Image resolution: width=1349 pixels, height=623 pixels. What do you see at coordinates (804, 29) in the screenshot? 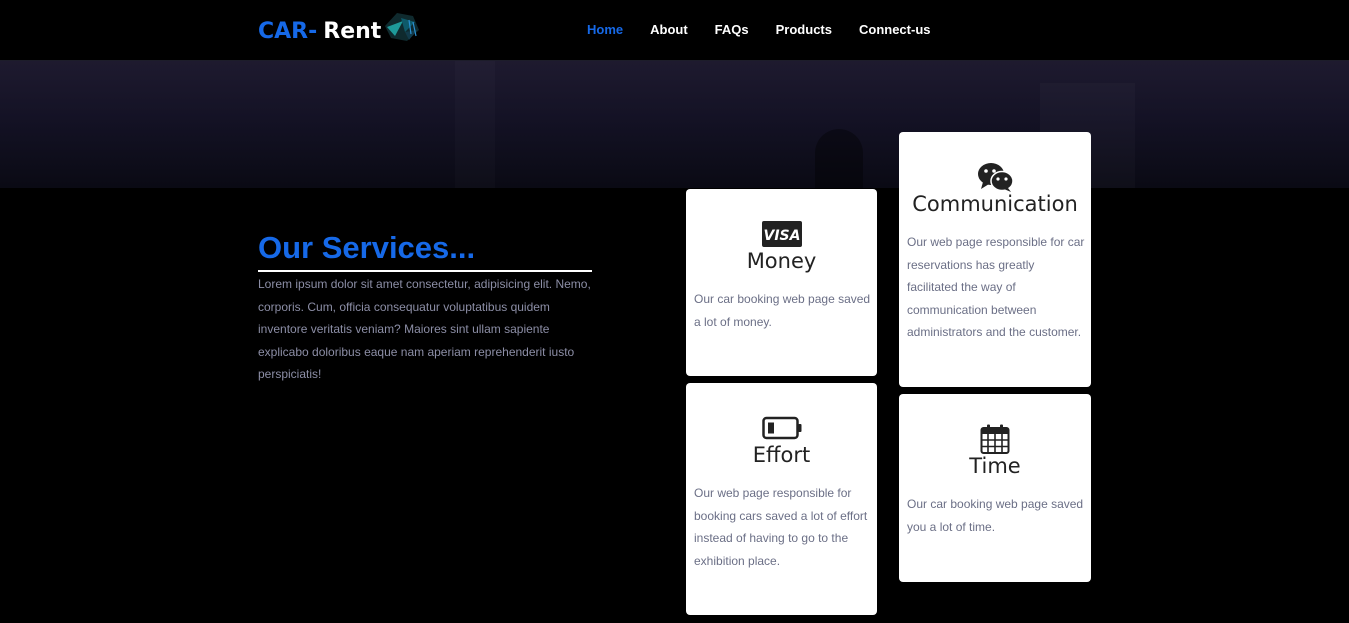
I see `nav-products: Products` at bounding box center [804, 29].